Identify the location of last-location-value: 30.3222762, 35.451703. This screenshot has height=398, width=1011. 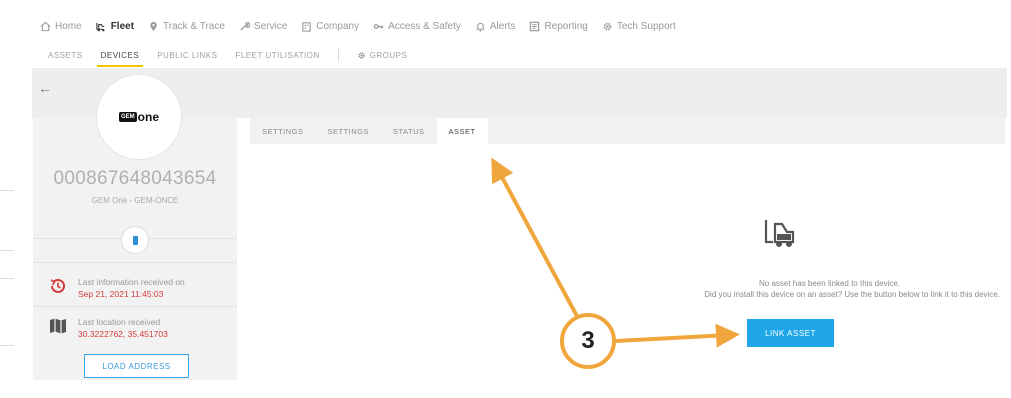
(123, 334).